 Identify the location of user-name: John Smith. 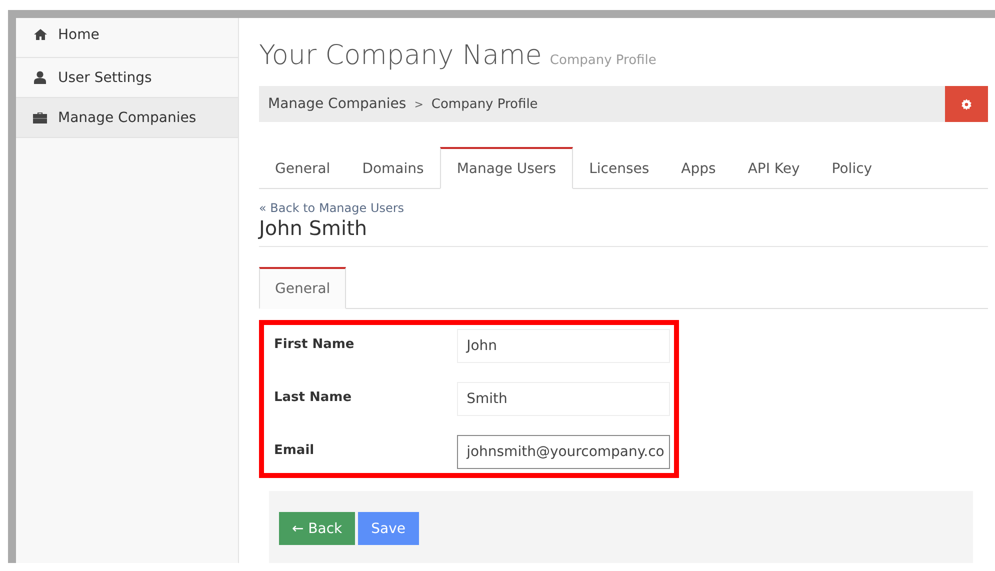
(623, 231).